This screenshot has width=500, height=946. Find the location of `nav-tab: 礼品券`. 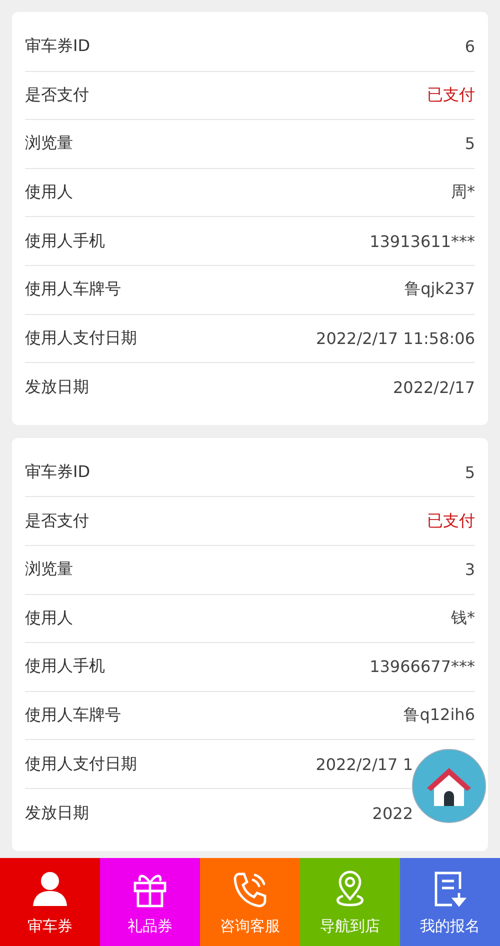

nav-tab: 礼品券 is located at coordinates (150, 902).